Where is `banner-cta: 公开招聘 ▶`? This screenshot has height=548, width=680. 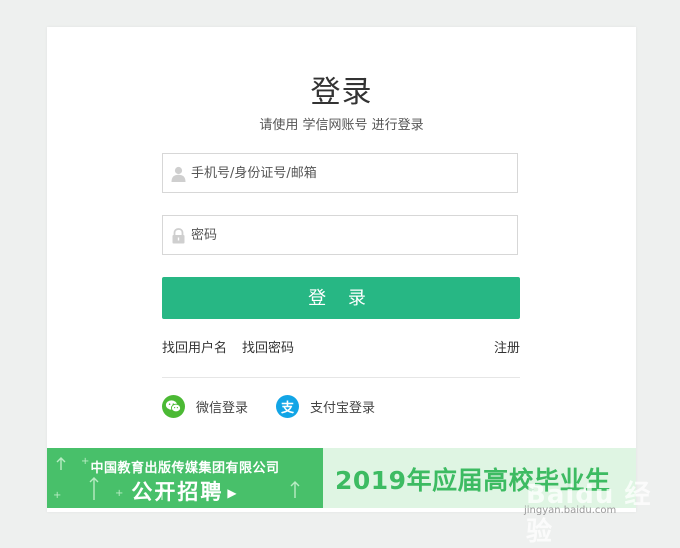
banner-cta: 公开招聘 ▶ is located at coordinates (185, 491).